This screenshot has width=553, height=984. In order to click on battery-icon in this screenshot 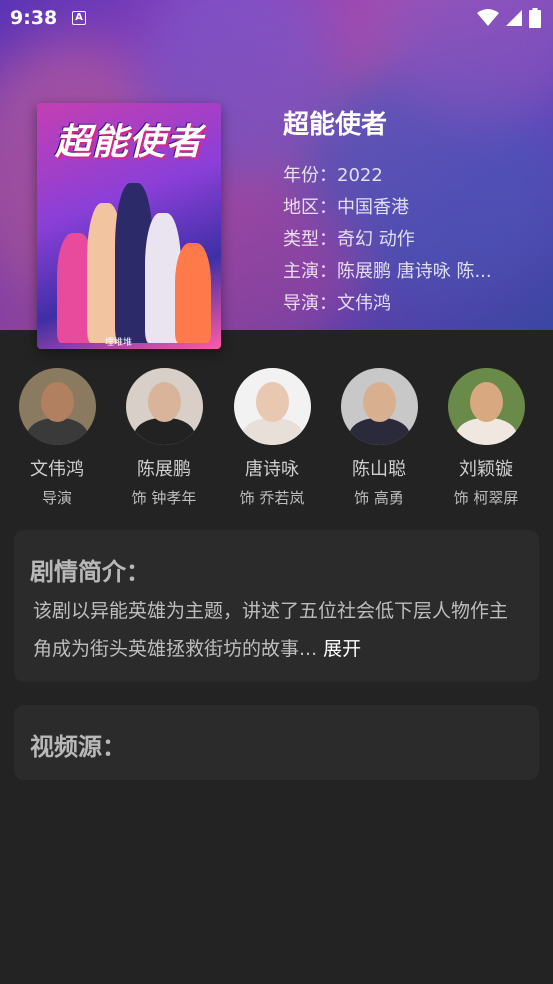, I will do `click(535, 18)`.